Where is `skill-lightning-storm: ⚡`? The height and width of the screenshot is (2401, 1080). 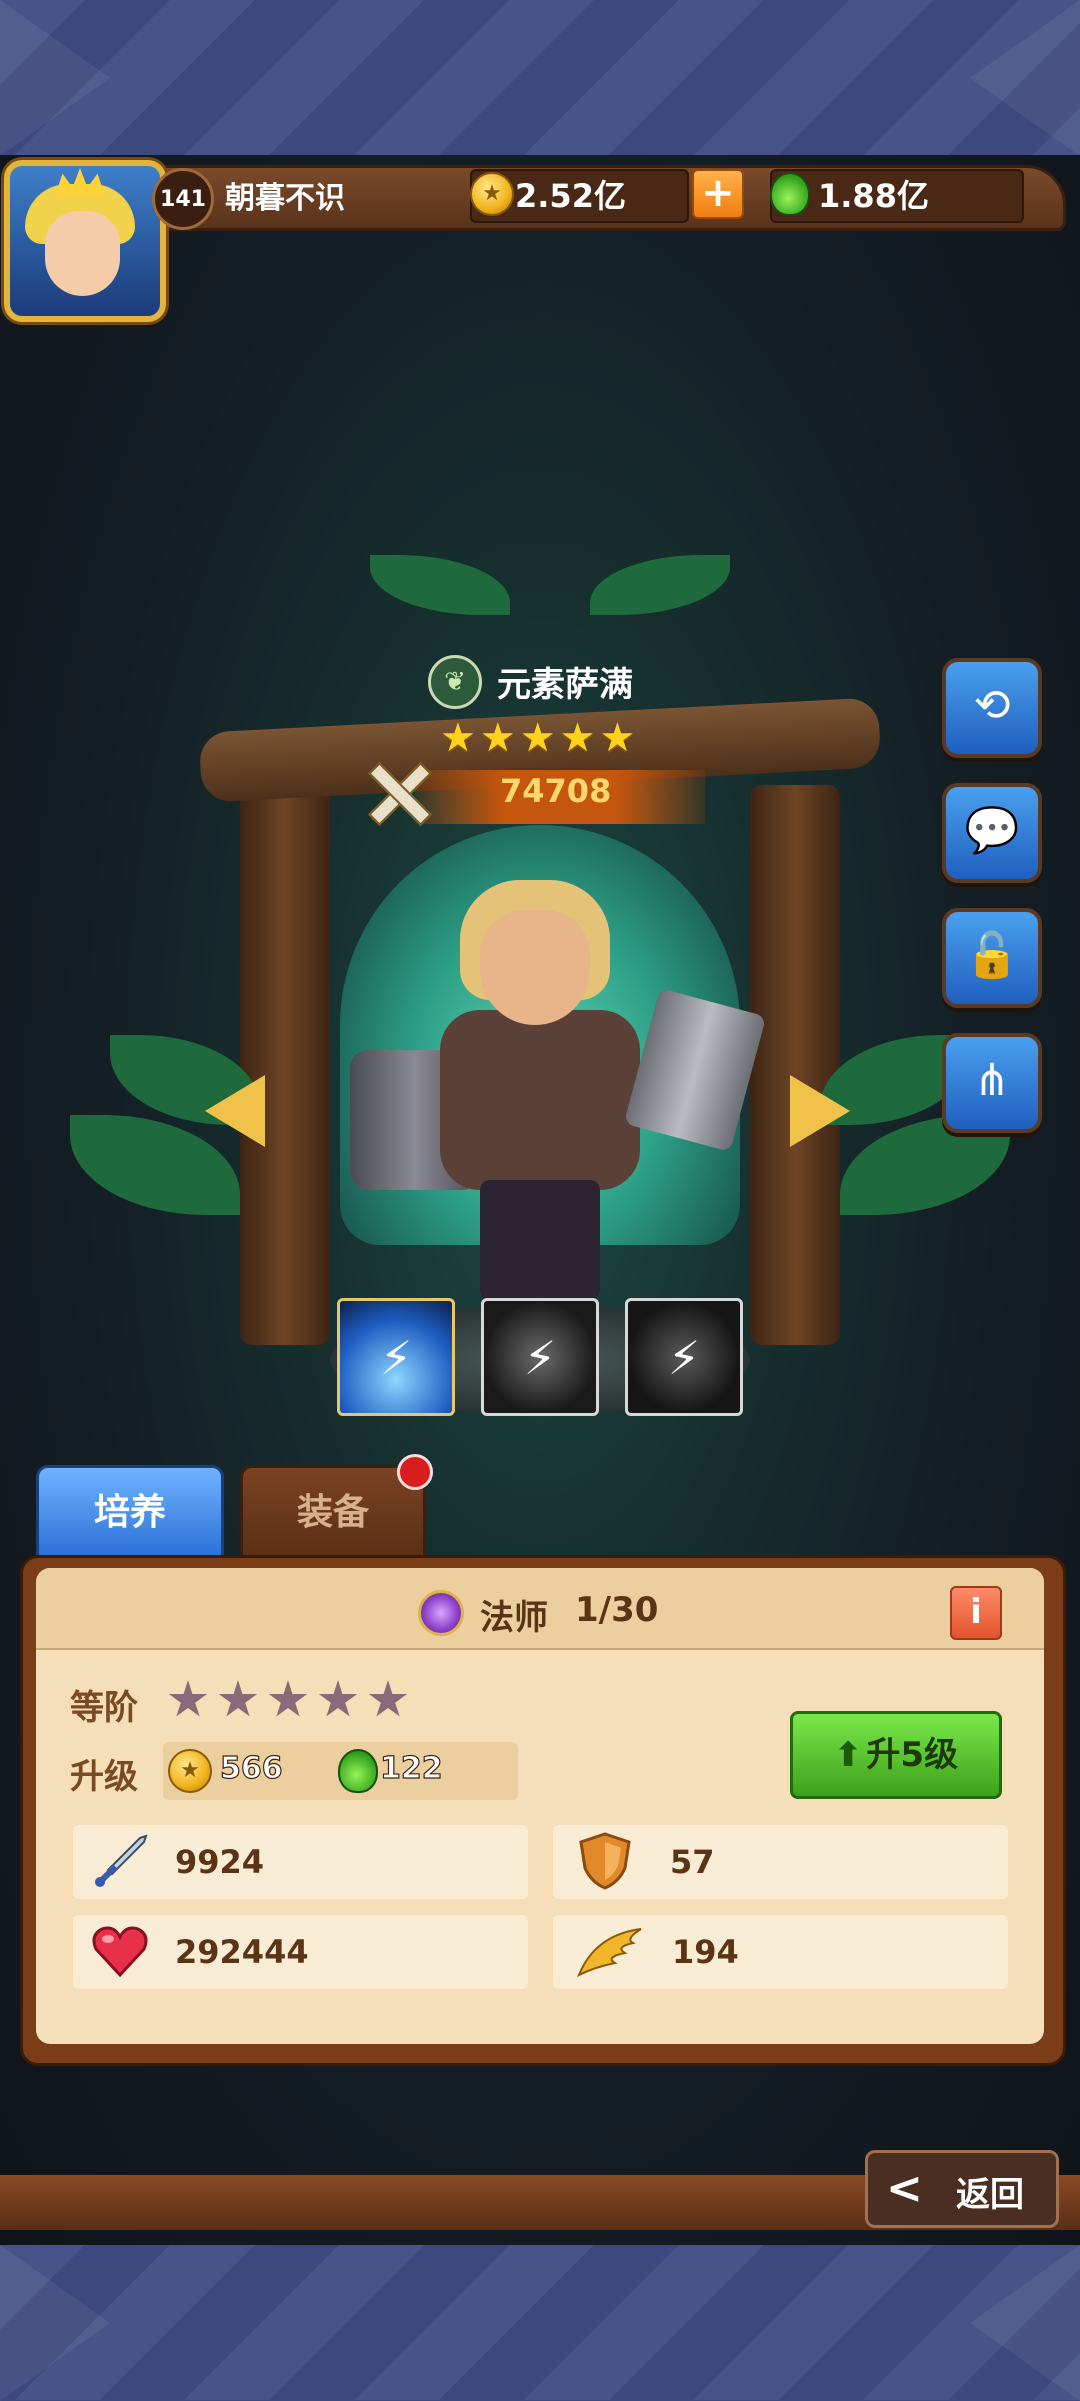
skill-lightning-storm: ⚡ is located at coordinates (396, 1357).